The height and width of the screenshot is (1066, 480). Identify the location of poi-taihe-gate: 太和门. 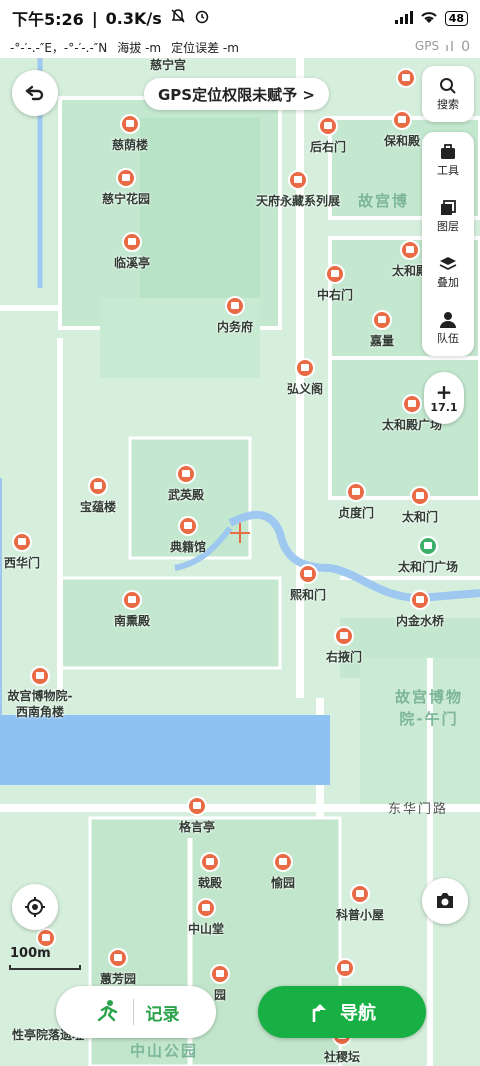
(420, 505).